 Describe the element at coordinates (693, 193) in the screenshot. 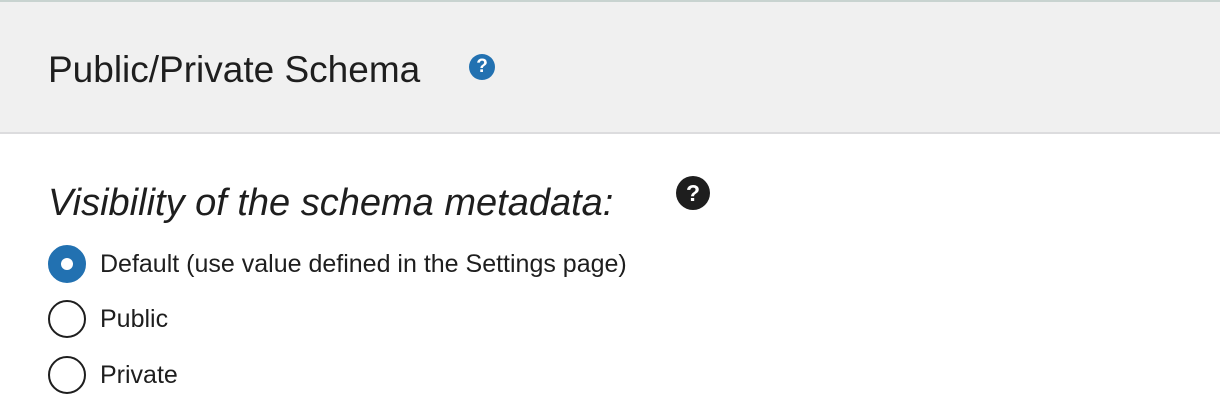

I see `field-help-icon: ?` at that location.